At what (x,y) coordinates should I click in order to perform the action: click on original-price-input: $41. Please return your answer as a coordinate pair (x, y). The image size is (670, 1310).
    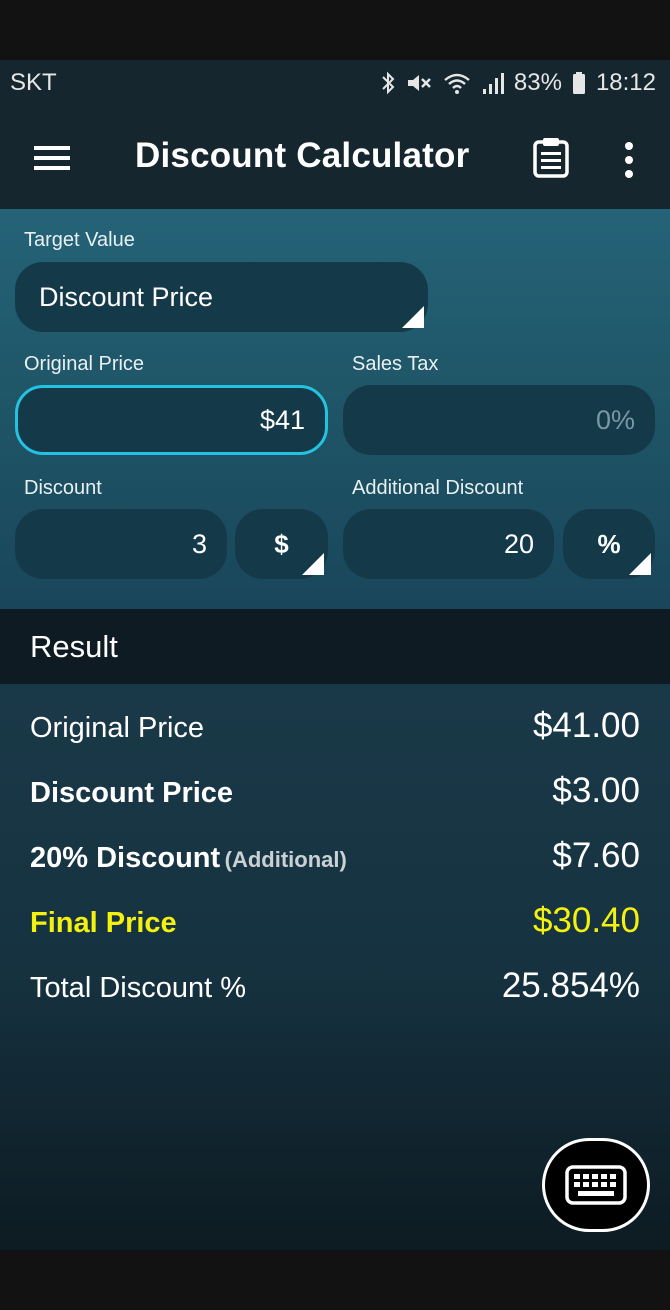
    Looking at the image, I should click on (171, 420).